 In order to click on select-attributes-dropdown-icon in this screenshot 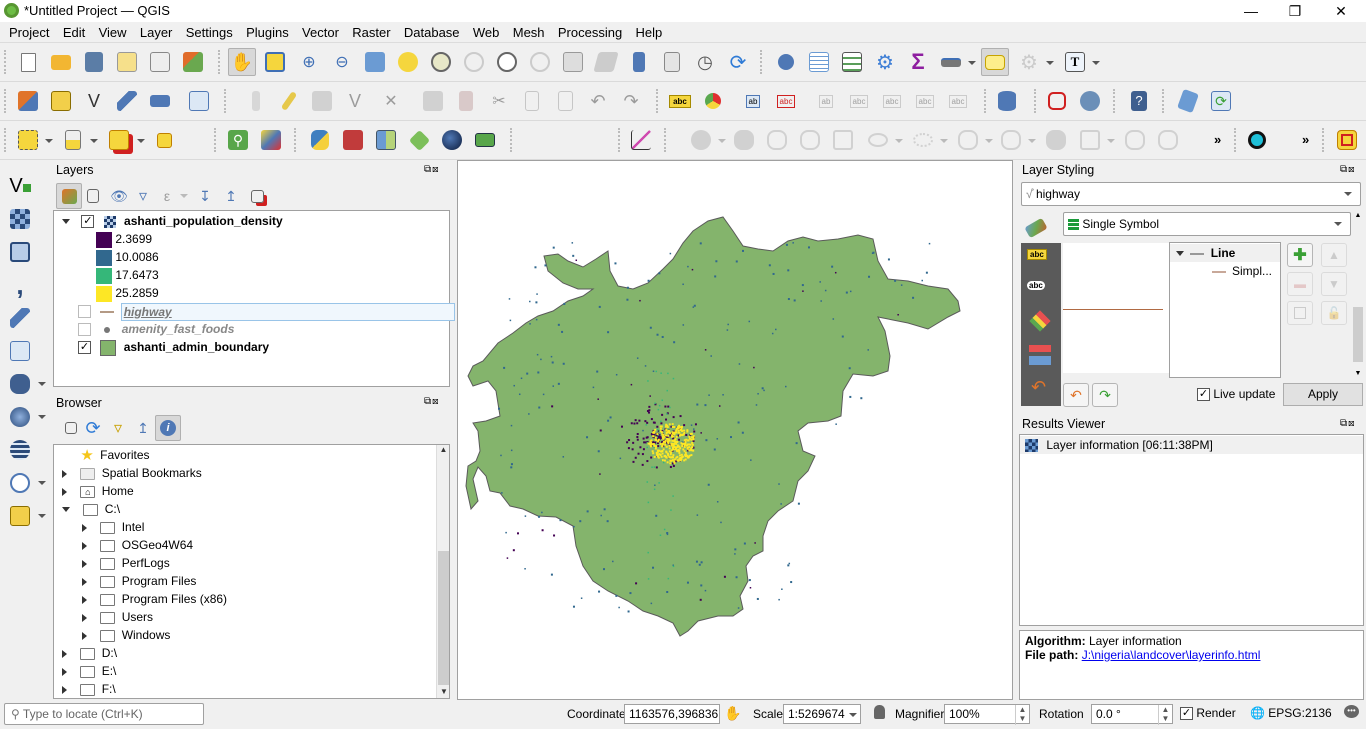, I will do `click(94, 141)`.